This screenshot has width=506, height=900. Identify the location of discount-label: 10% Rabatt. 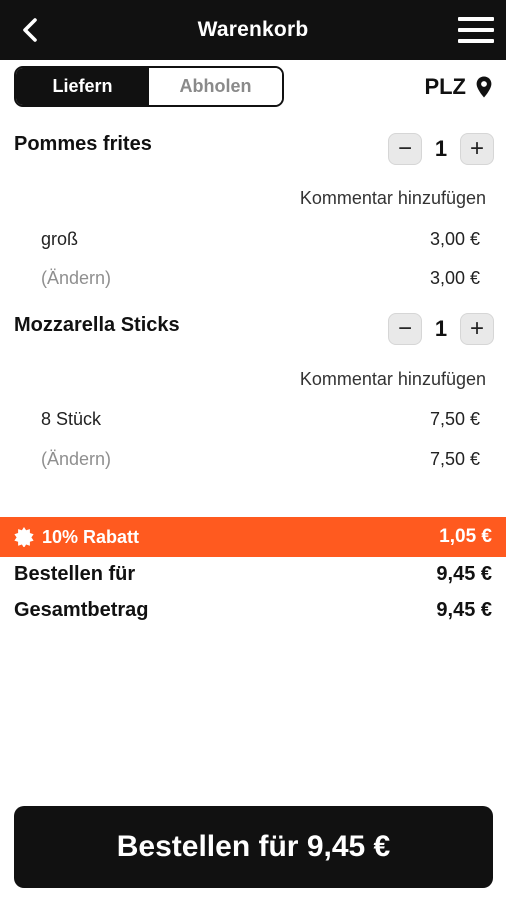
(91, 536).